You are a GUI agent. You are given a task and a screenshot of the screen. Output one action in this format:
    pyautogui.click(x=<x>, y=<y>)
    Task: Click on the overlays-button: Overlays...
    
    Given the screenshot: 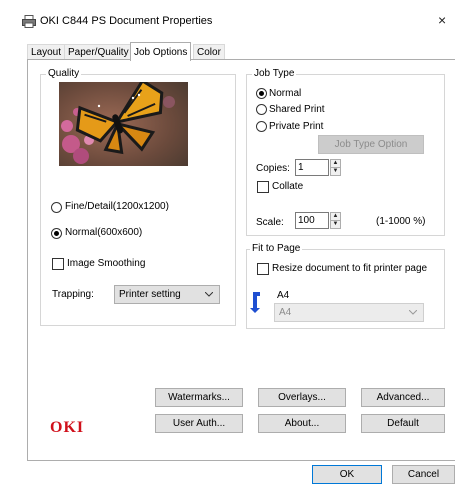 What is the action you would take?
    pyautogui.click(x=302, y=397)
    